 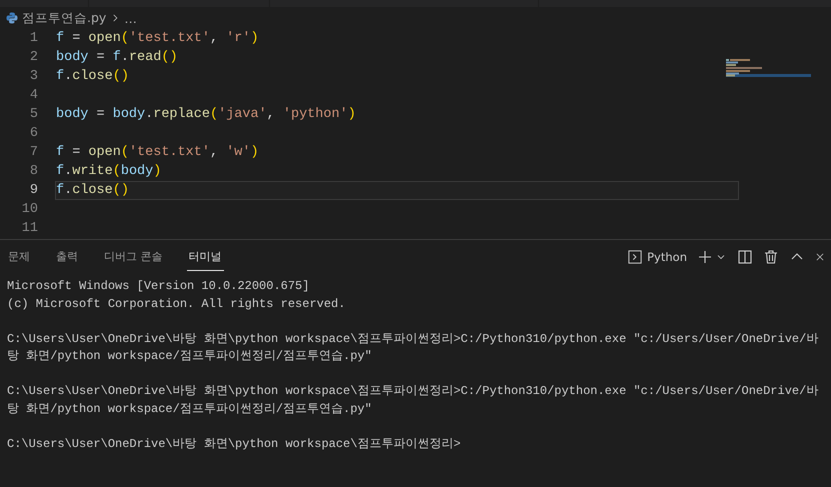 I want to click on delete-button, so click(x=771, y=257).